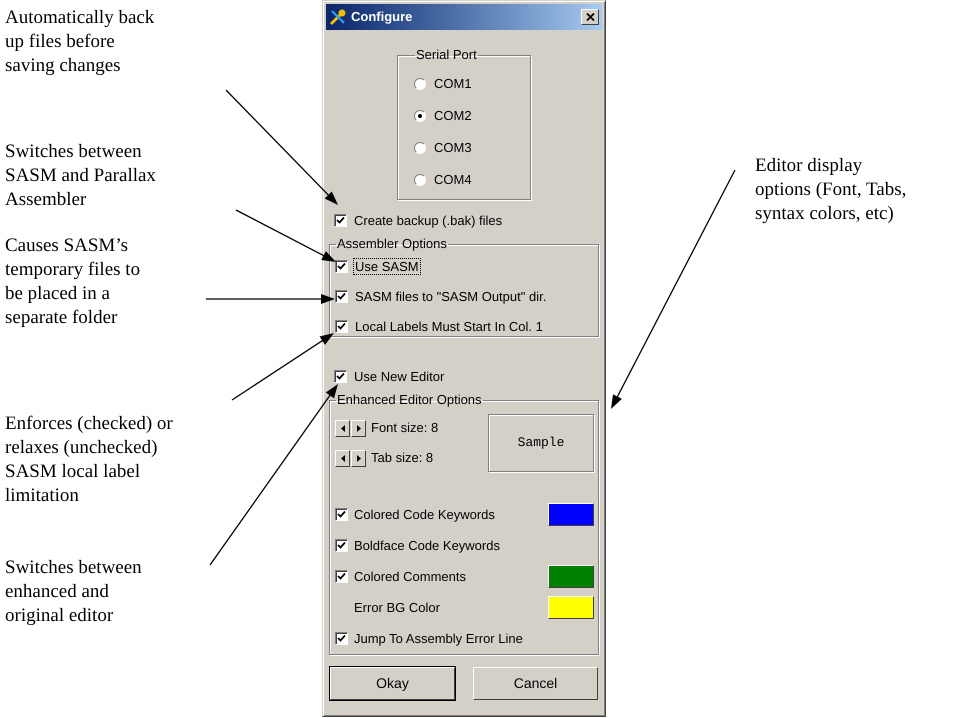 The image size is (974, 718). What do you see at coordinates (338, 17) in the screenshot?
I see `wrench-icon` at bounding box center [338, 17].